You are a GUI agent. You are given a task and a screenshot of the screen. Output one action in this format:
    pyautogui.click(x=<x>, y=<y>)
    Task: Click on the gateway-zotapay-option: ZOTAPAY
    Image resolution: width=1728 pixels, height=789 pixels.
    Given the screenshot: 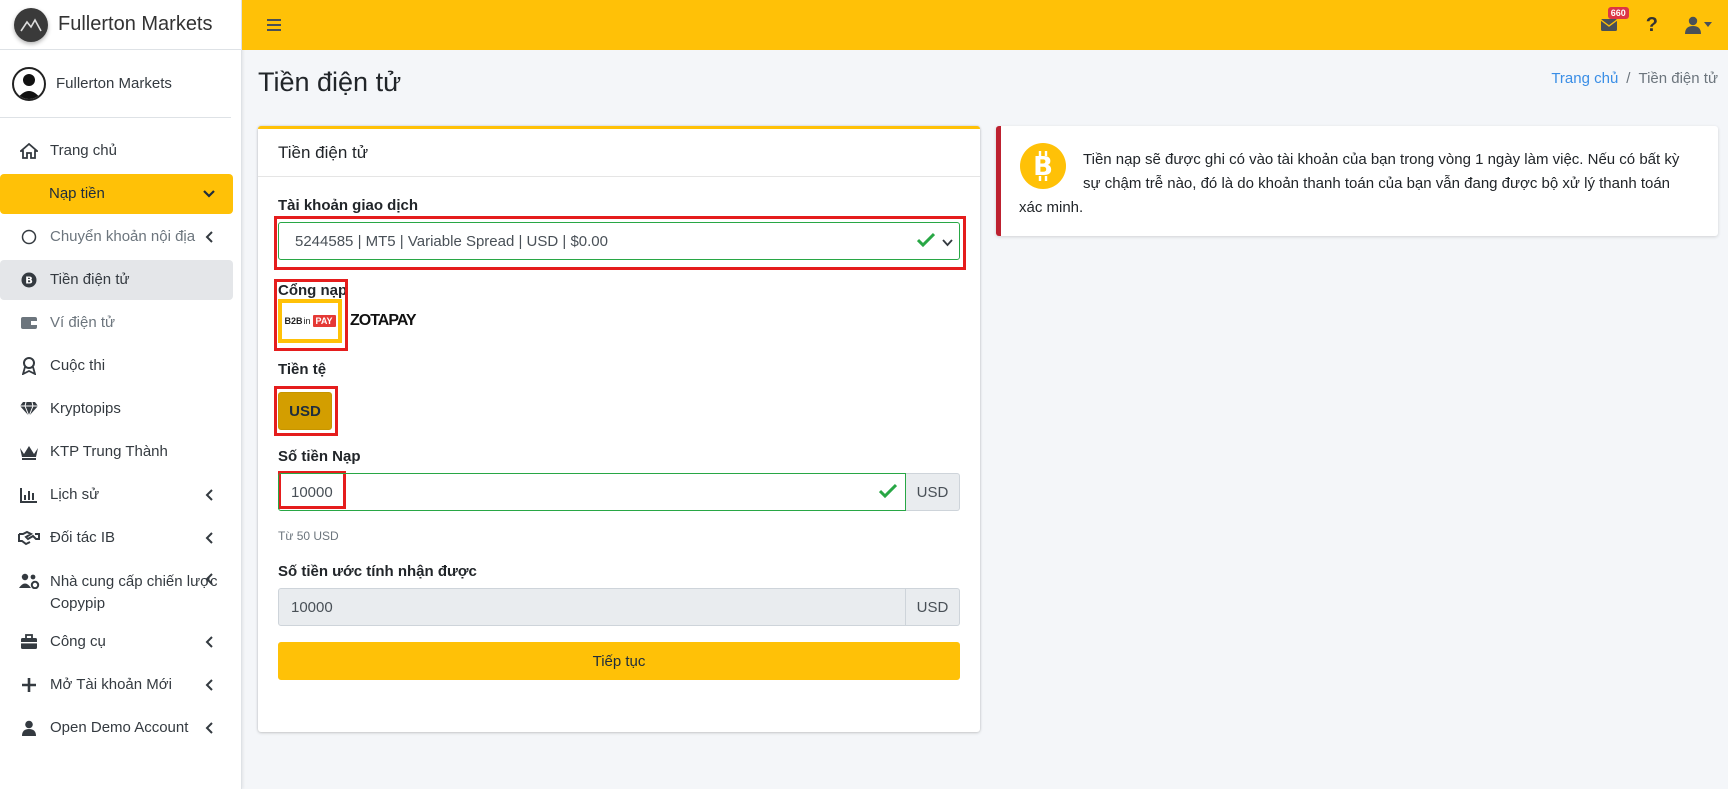 What is the action you would take?
    pyautogui.click(x=383, y=321)
    